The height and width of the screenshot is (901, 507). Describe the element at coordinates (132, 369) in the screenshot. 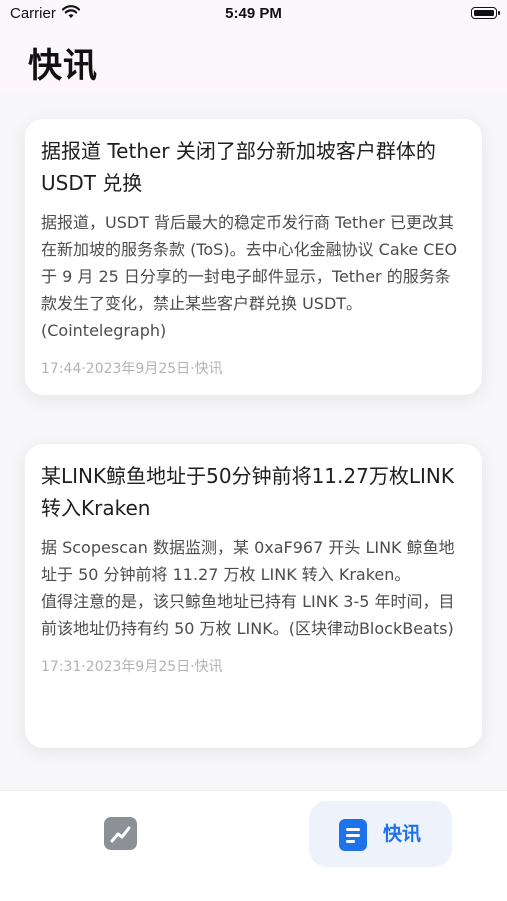

I see `news-meta: 17:44·2023年9月25日·快讯` at that location.